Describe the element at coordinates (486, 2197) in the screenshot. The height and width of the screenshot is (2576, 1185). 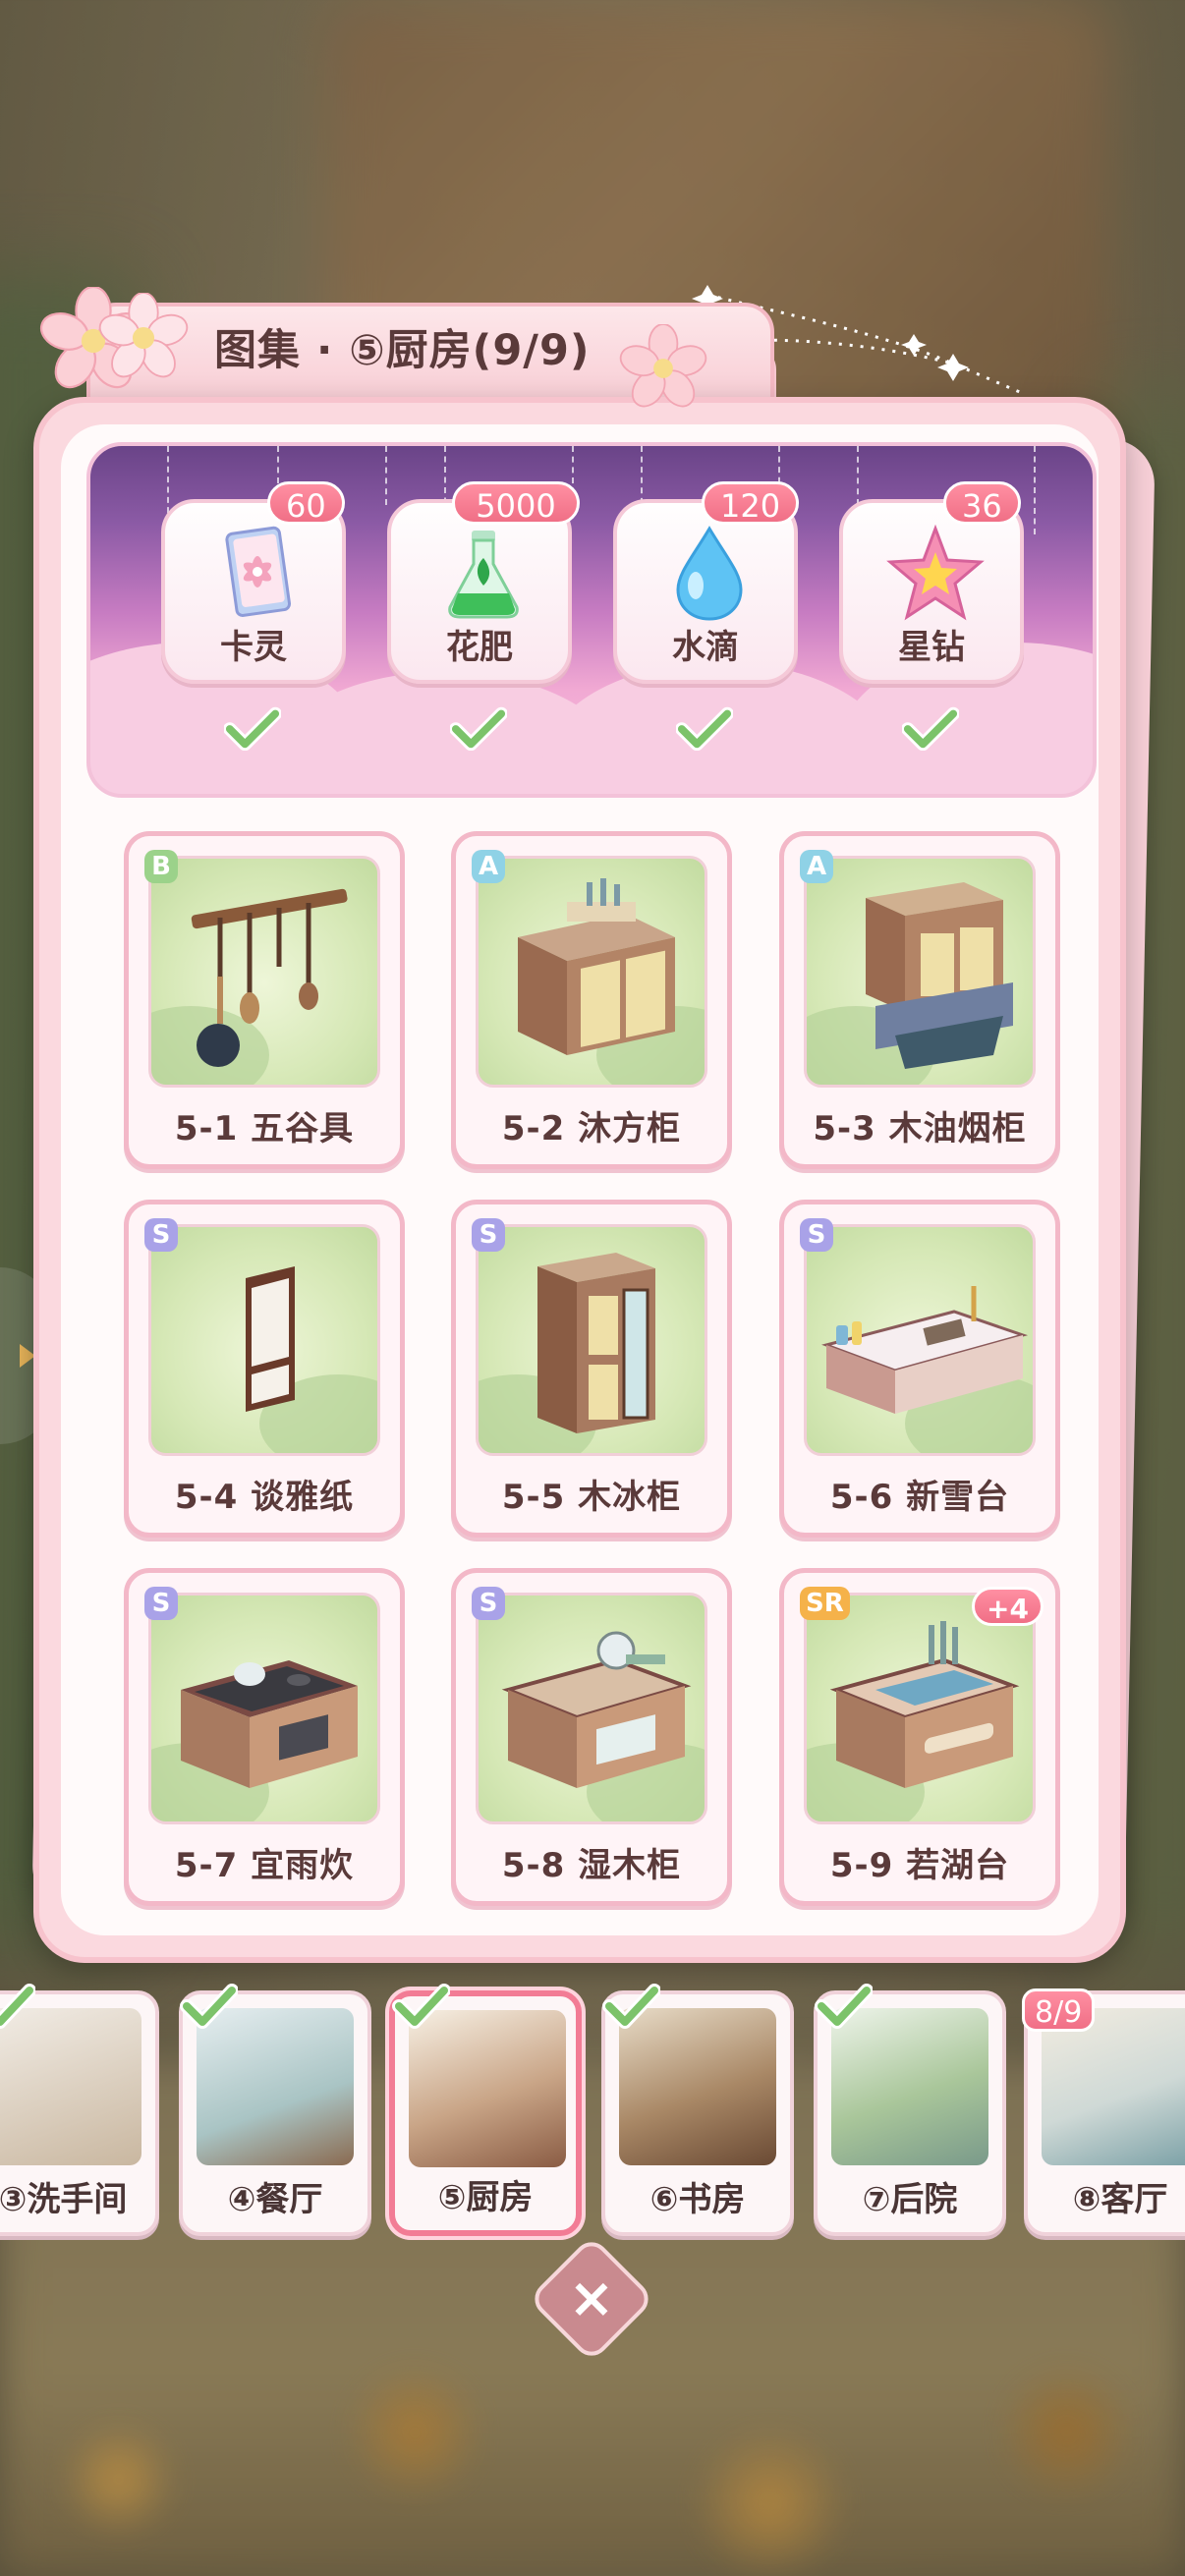
I see `room-label: ⑤厨房` at that location.